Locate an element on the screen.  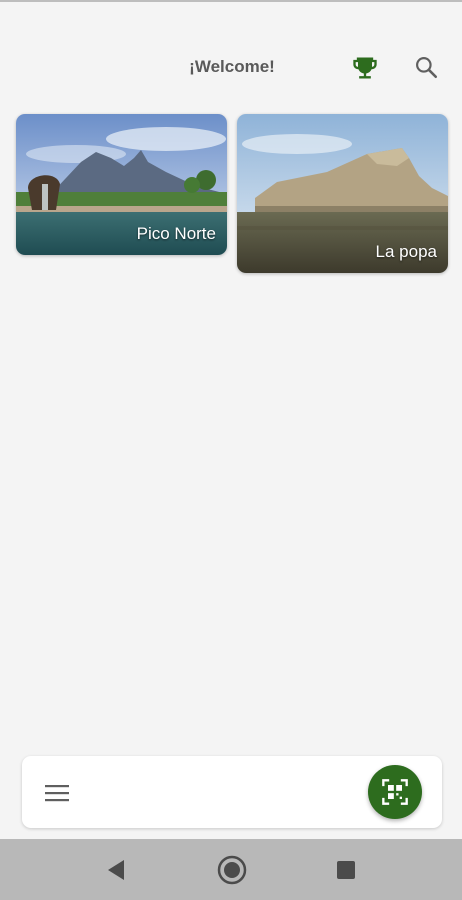
place-card-pico-norte: Pico Norte is located at coordinates (121, 184).